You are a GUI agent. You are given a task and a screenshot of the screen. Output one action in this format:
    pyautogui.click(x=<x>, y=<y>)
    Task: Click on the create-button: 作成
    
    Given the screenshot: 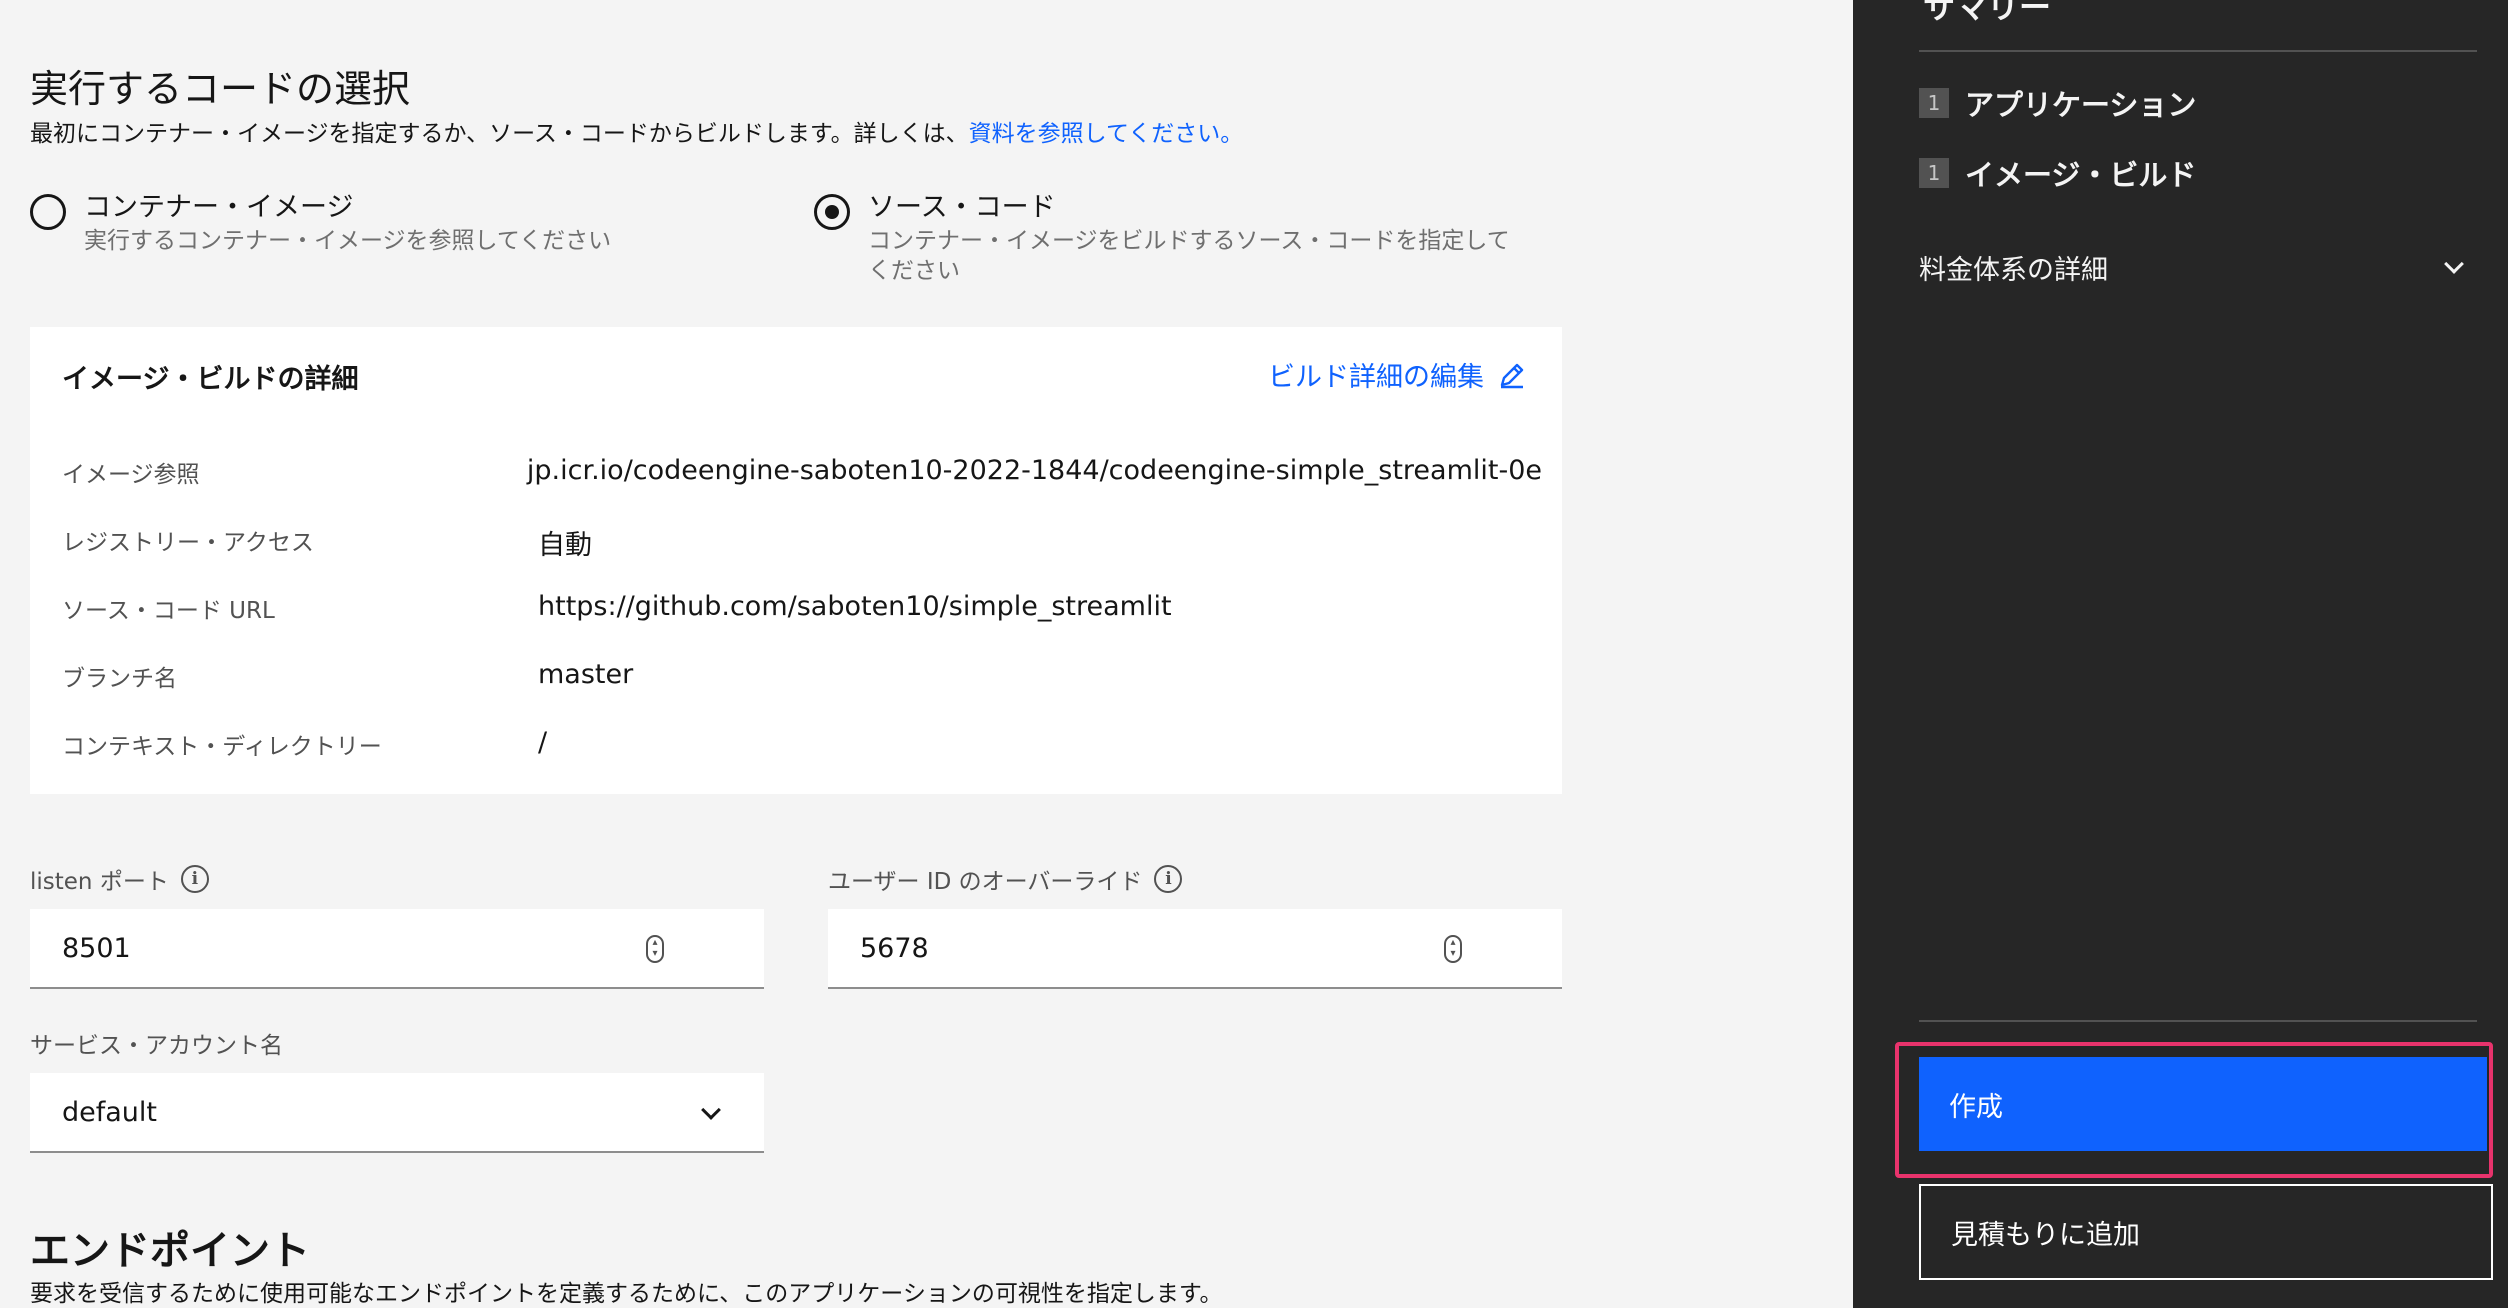 What is the action you would take?
    pyautogui.click(x=2203, y=1104)
    